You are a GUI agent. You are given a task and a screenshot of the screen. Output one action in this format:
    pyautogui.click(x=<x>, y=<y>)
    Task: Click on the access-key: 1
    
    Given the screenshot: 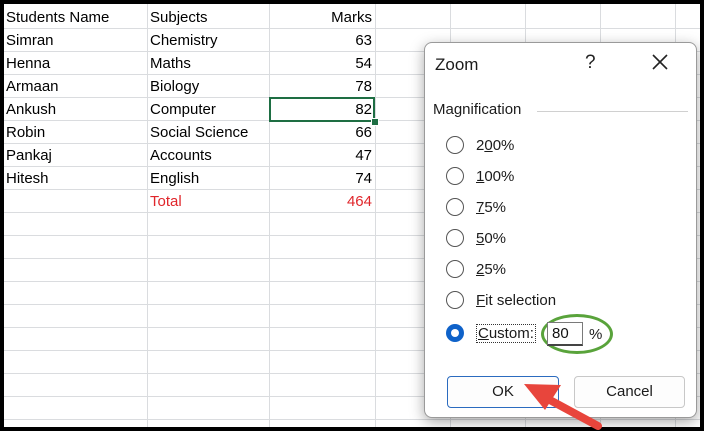 What is the action you would take?
    pyautogui.click(x=480, y=176)
    